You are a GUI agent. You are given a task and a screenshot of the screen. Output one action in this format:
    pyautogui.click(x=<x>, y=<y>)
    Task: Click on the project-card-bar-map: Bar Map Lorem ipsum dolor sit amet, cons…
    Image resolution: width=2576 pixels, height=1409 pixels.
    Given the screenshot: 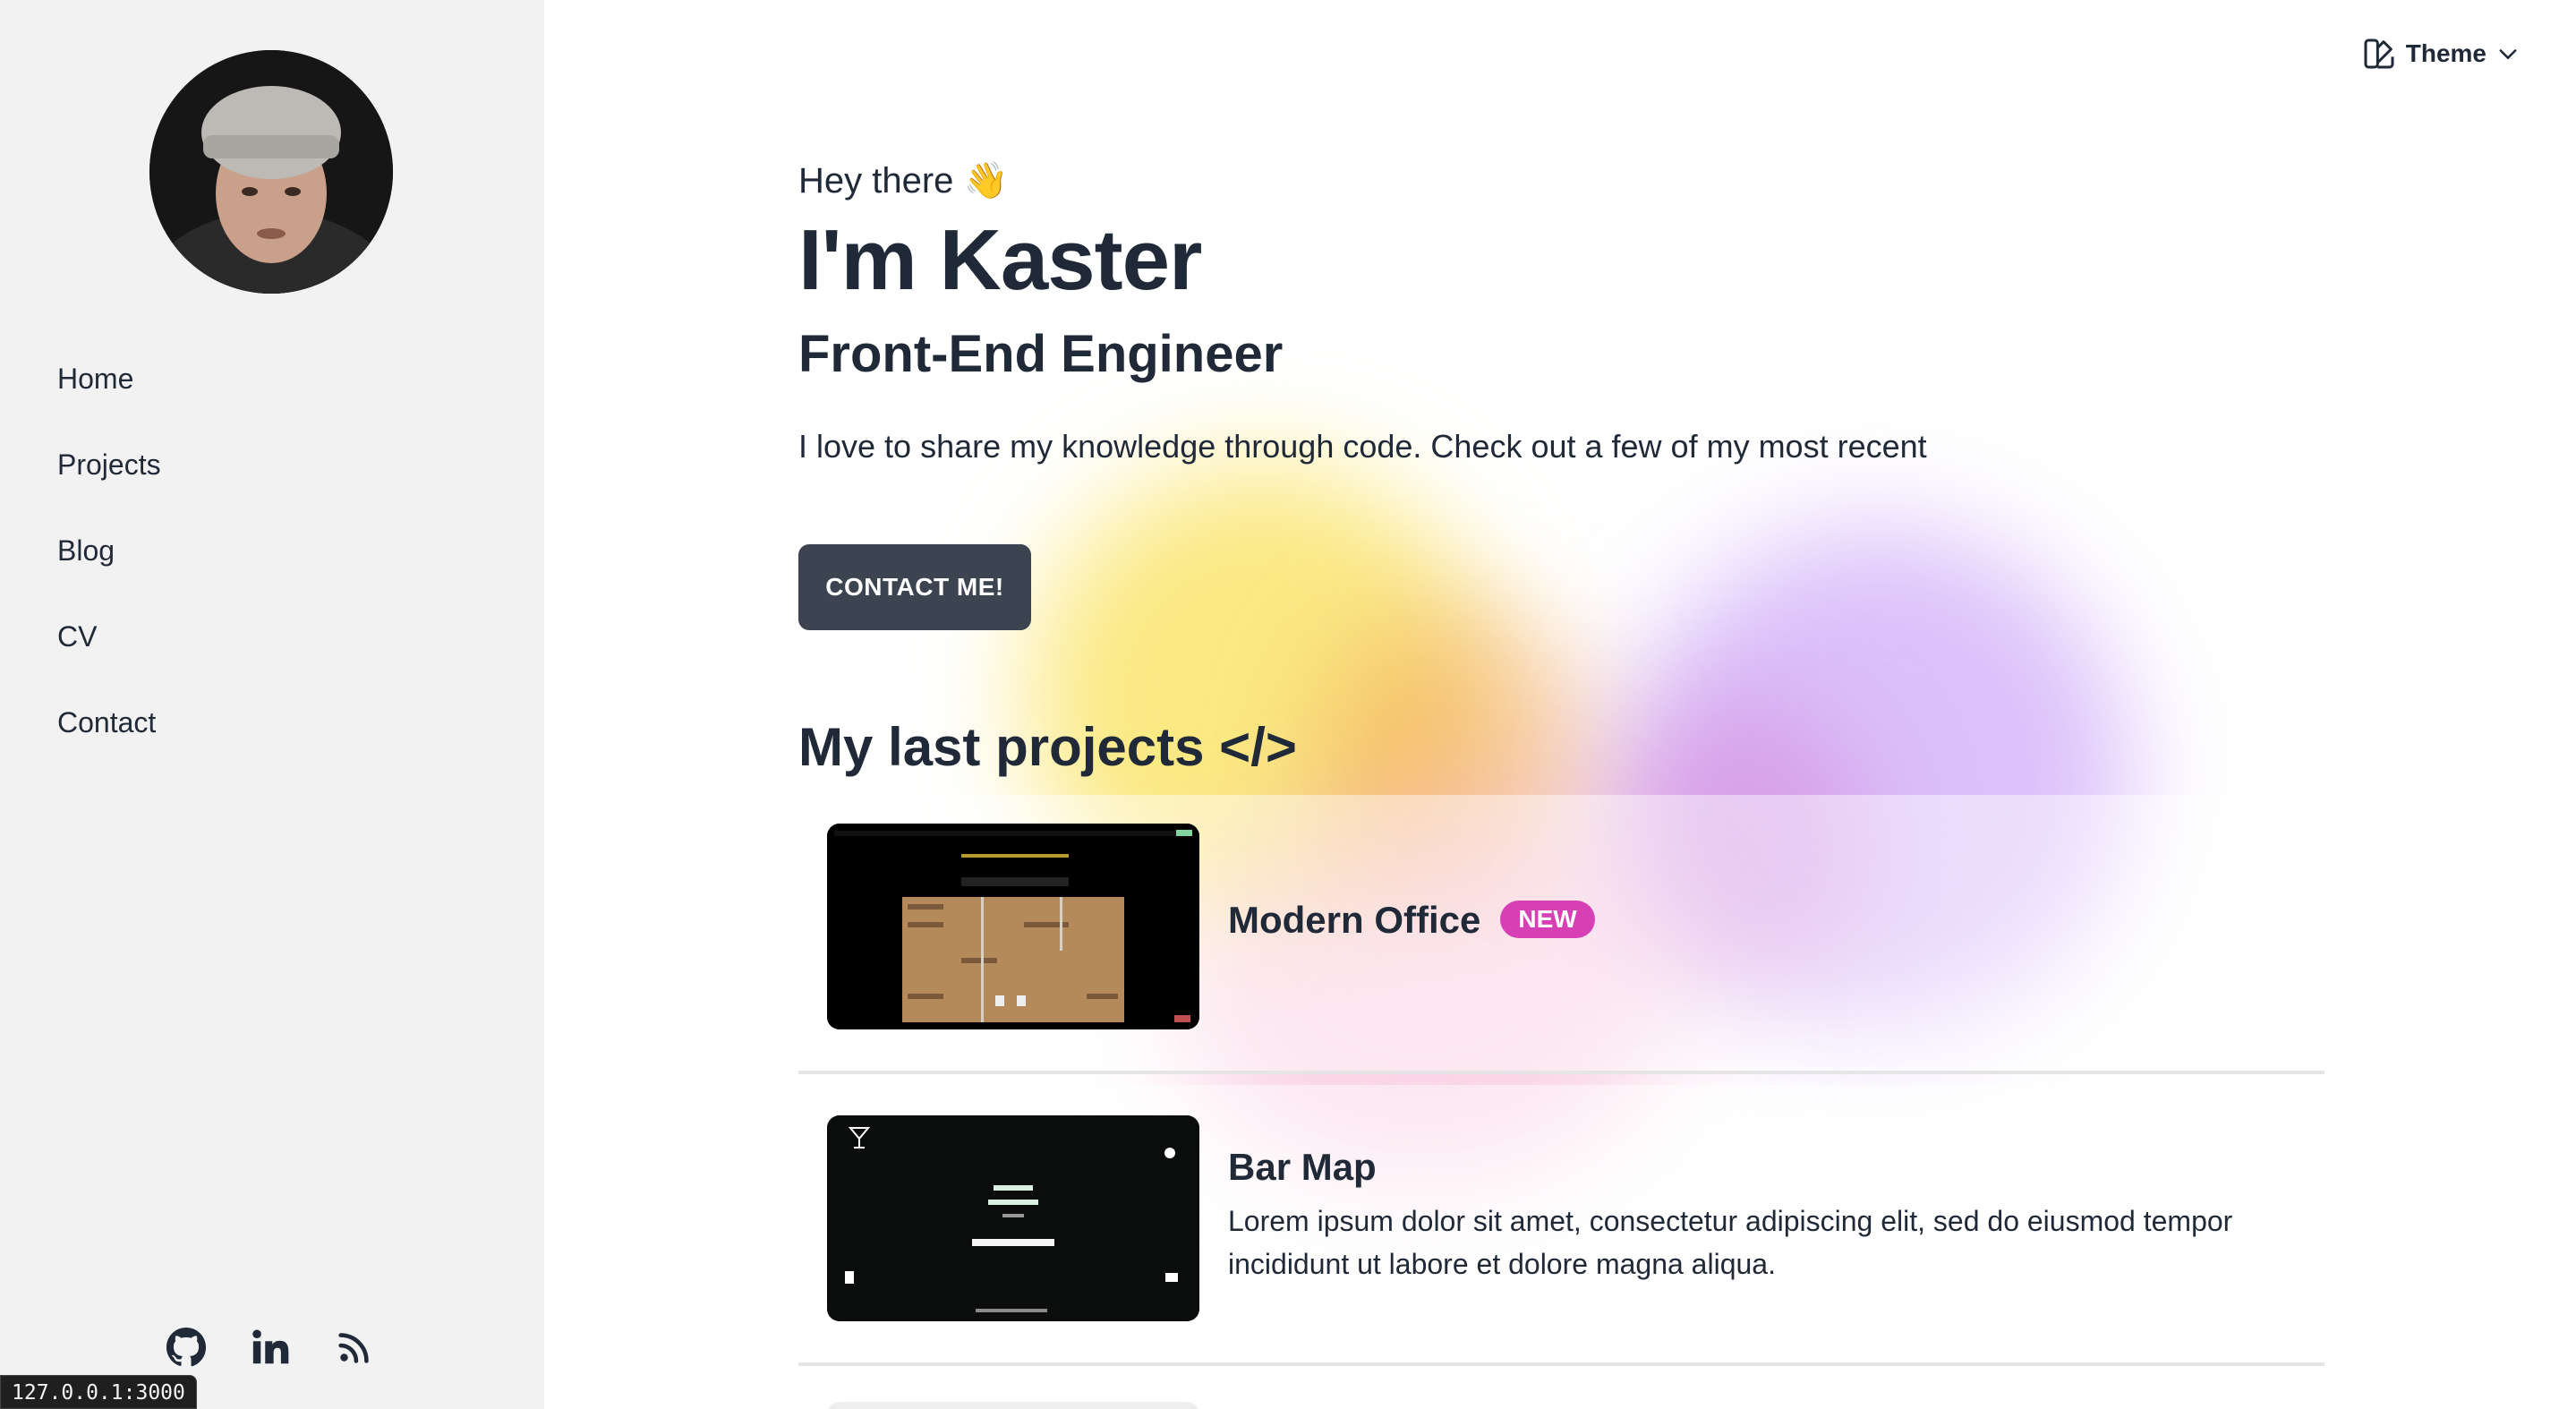 What is the action you would take?
    pyautogui.click(x=1561, y=1225)
    